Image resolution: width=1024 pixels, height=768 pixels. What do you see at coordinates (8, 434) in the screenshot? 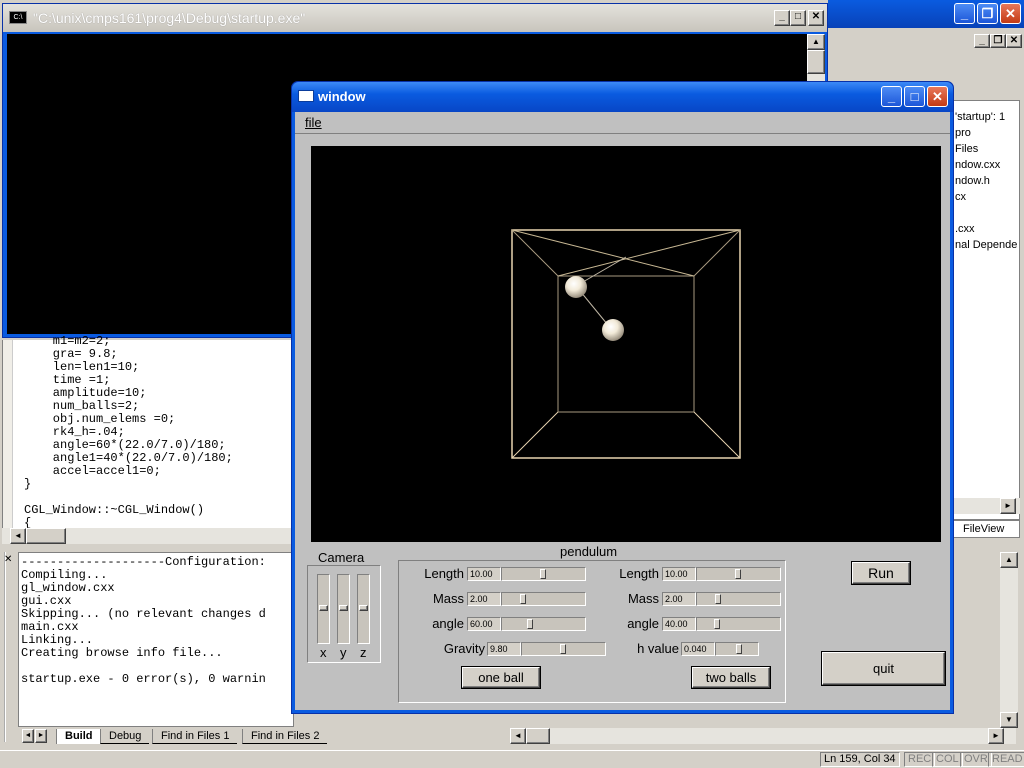
I see `editor-gutter` at bounding box center [8, 434].